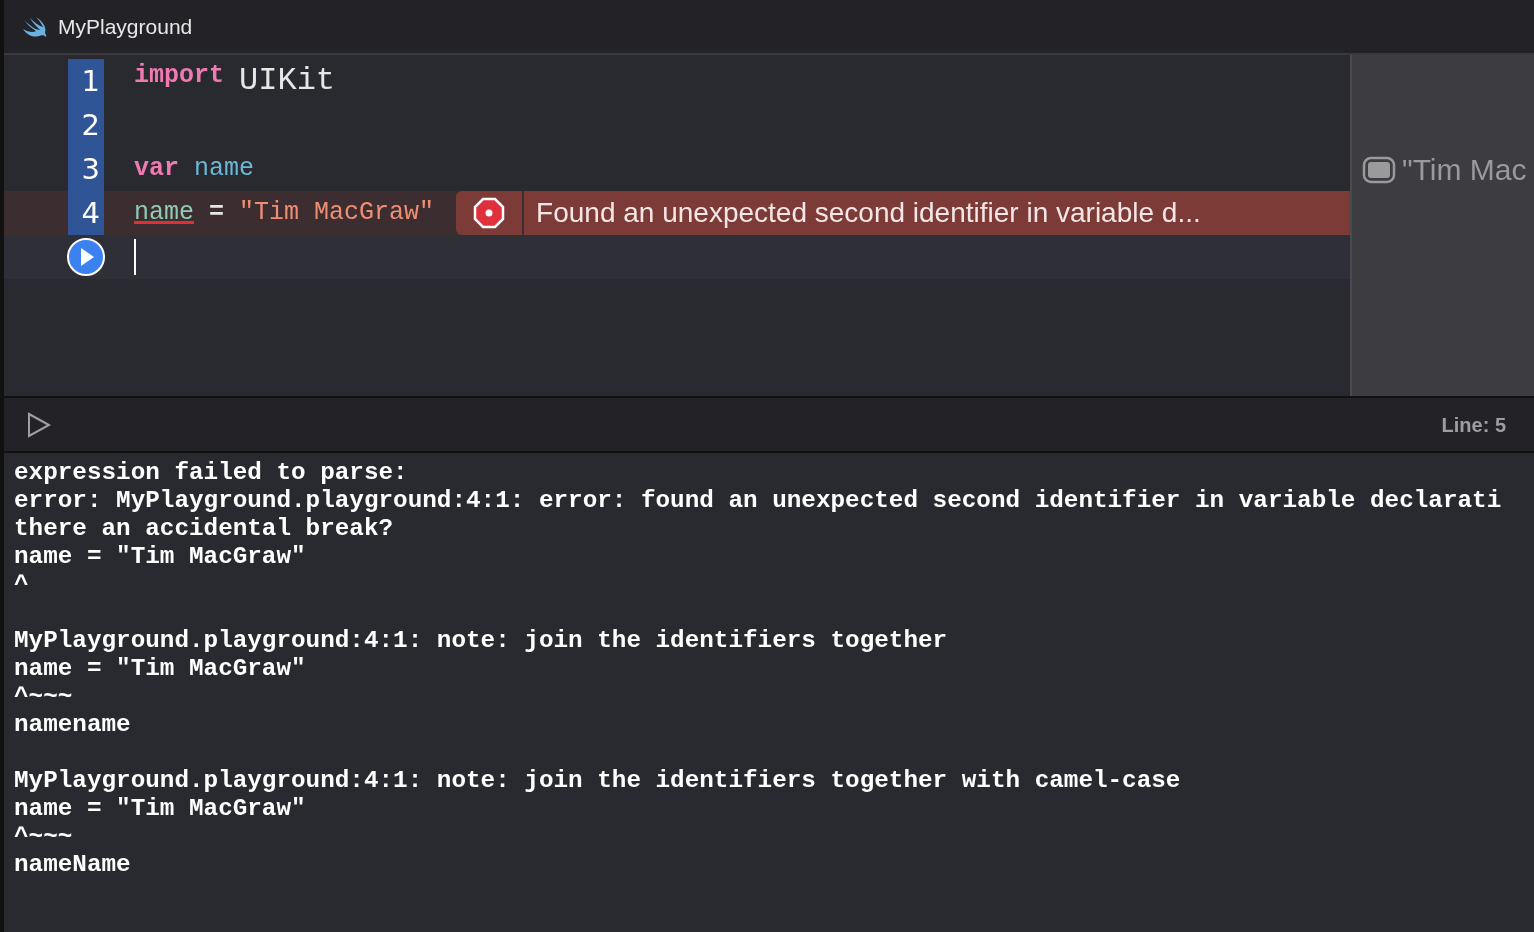  I want to click on play-icon, so click(39, 424).